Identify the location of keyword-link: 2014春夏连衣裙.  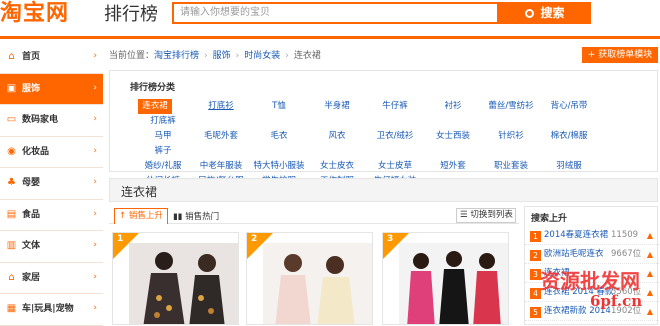
(576, 235).